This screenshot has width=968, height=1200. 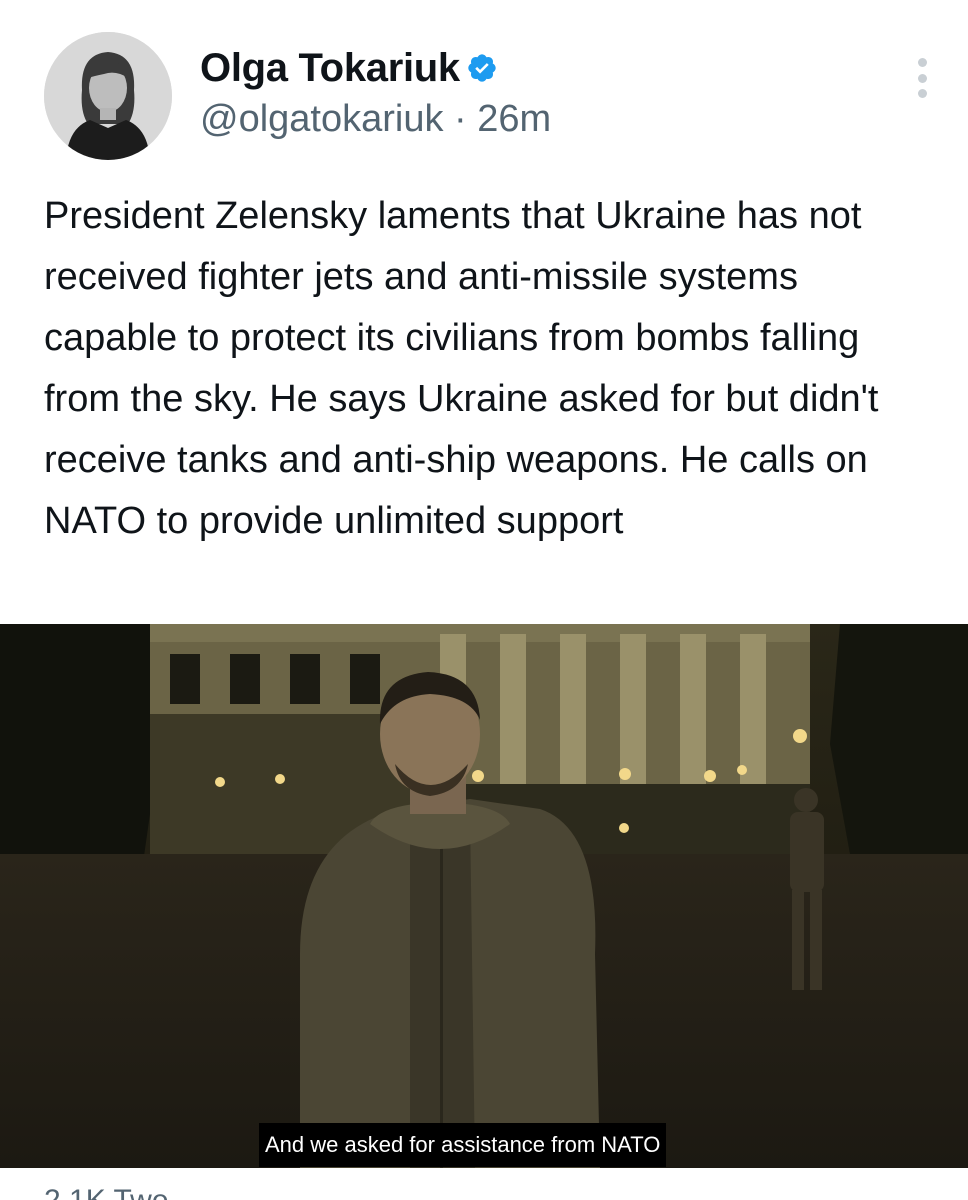 What do you see at coordinates (922, 78) in the screenshot?
I see `more-options-icon` at bounding box center [922, 78].